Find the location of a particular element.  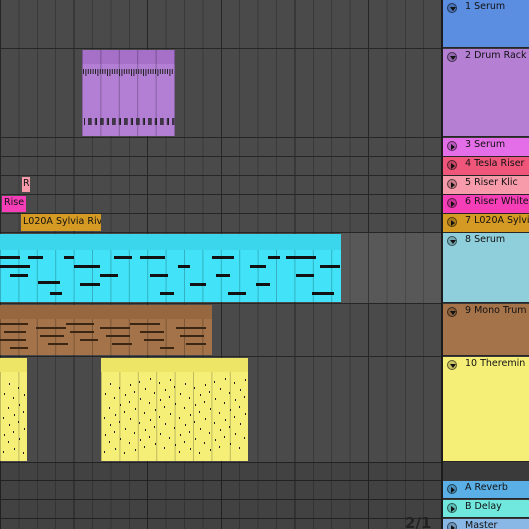

track-header-1: 1 Serum is located at coordinates (486, 24).